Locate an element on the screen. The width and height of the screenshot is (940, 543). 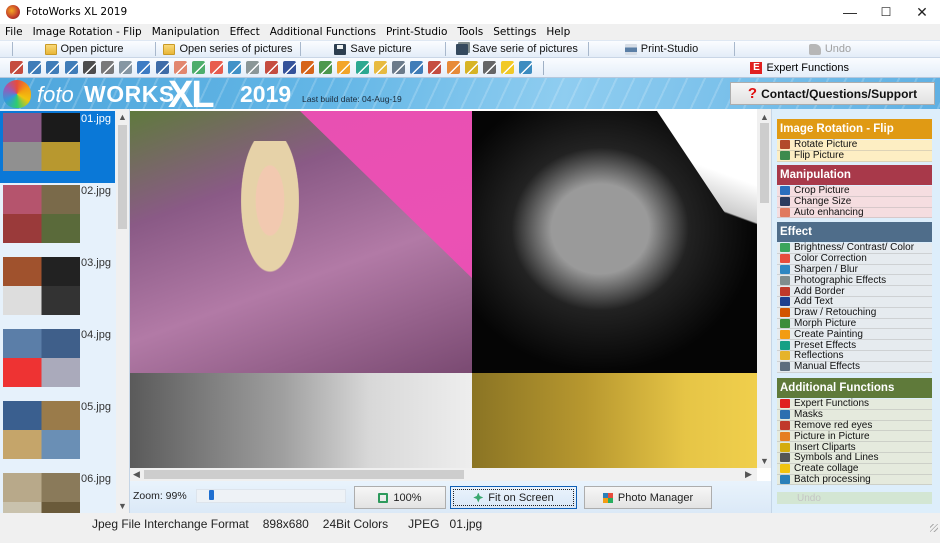
open-picture-button: Open picture is located at coordinates (84, 49).